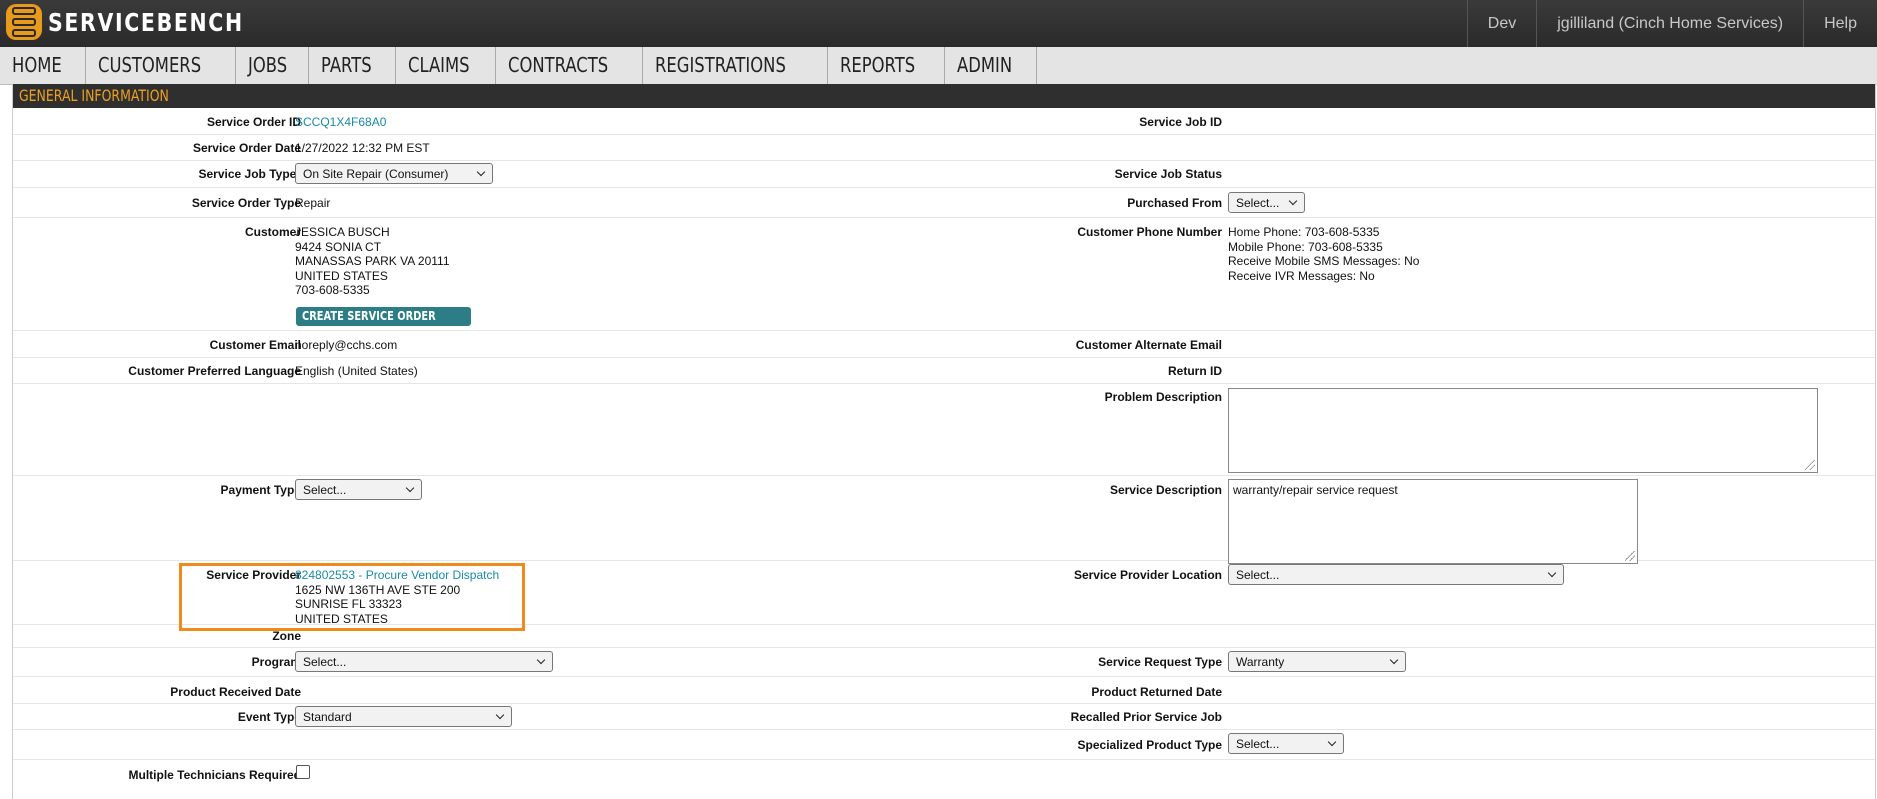 The width and height of the screenshot is (1877, 799). I want to click on service-request-type-label: Service Request Type, so click(1160, 662).